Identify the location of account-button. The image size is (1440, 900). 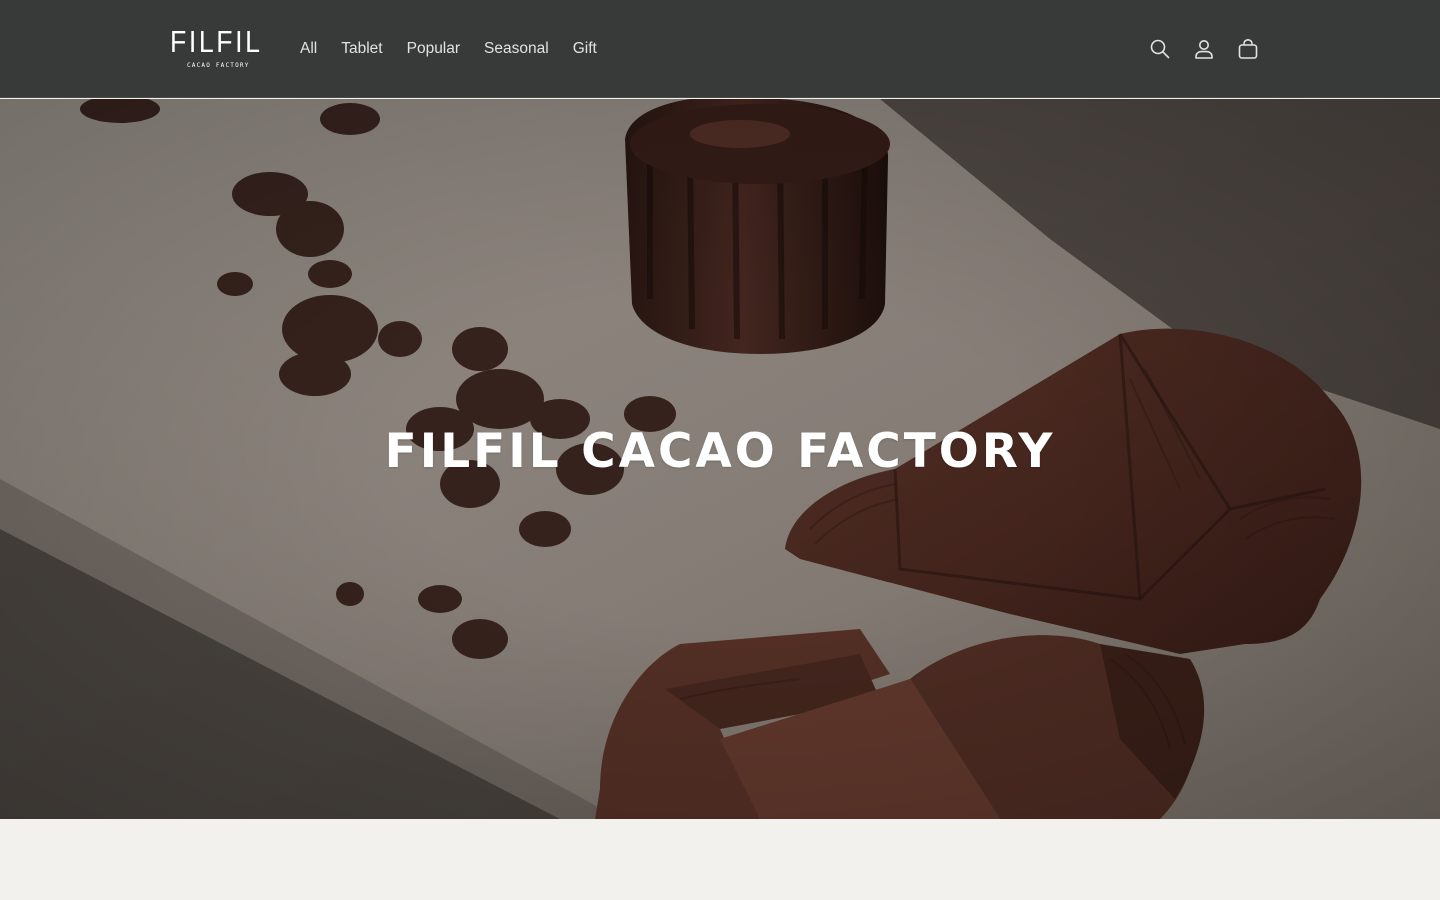
(1204, 49).